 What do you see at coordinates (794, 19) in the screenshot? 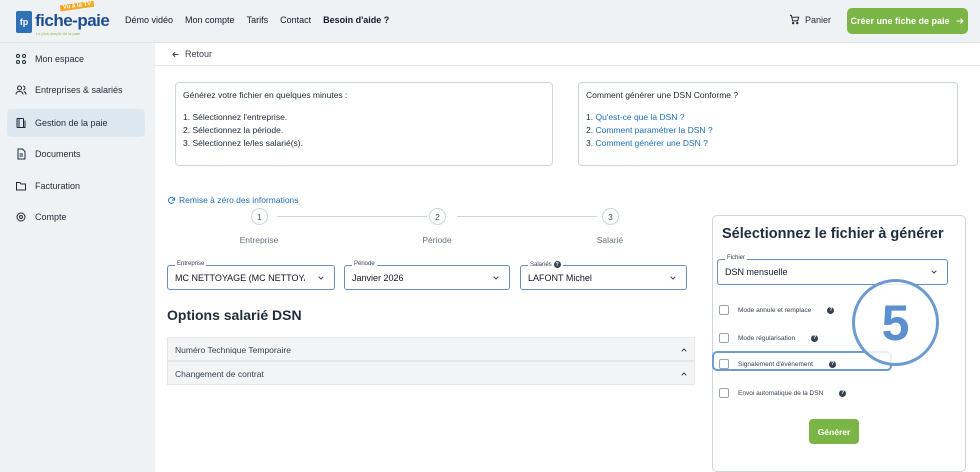
I see `cart-icon` at bounding box center [794, 19].